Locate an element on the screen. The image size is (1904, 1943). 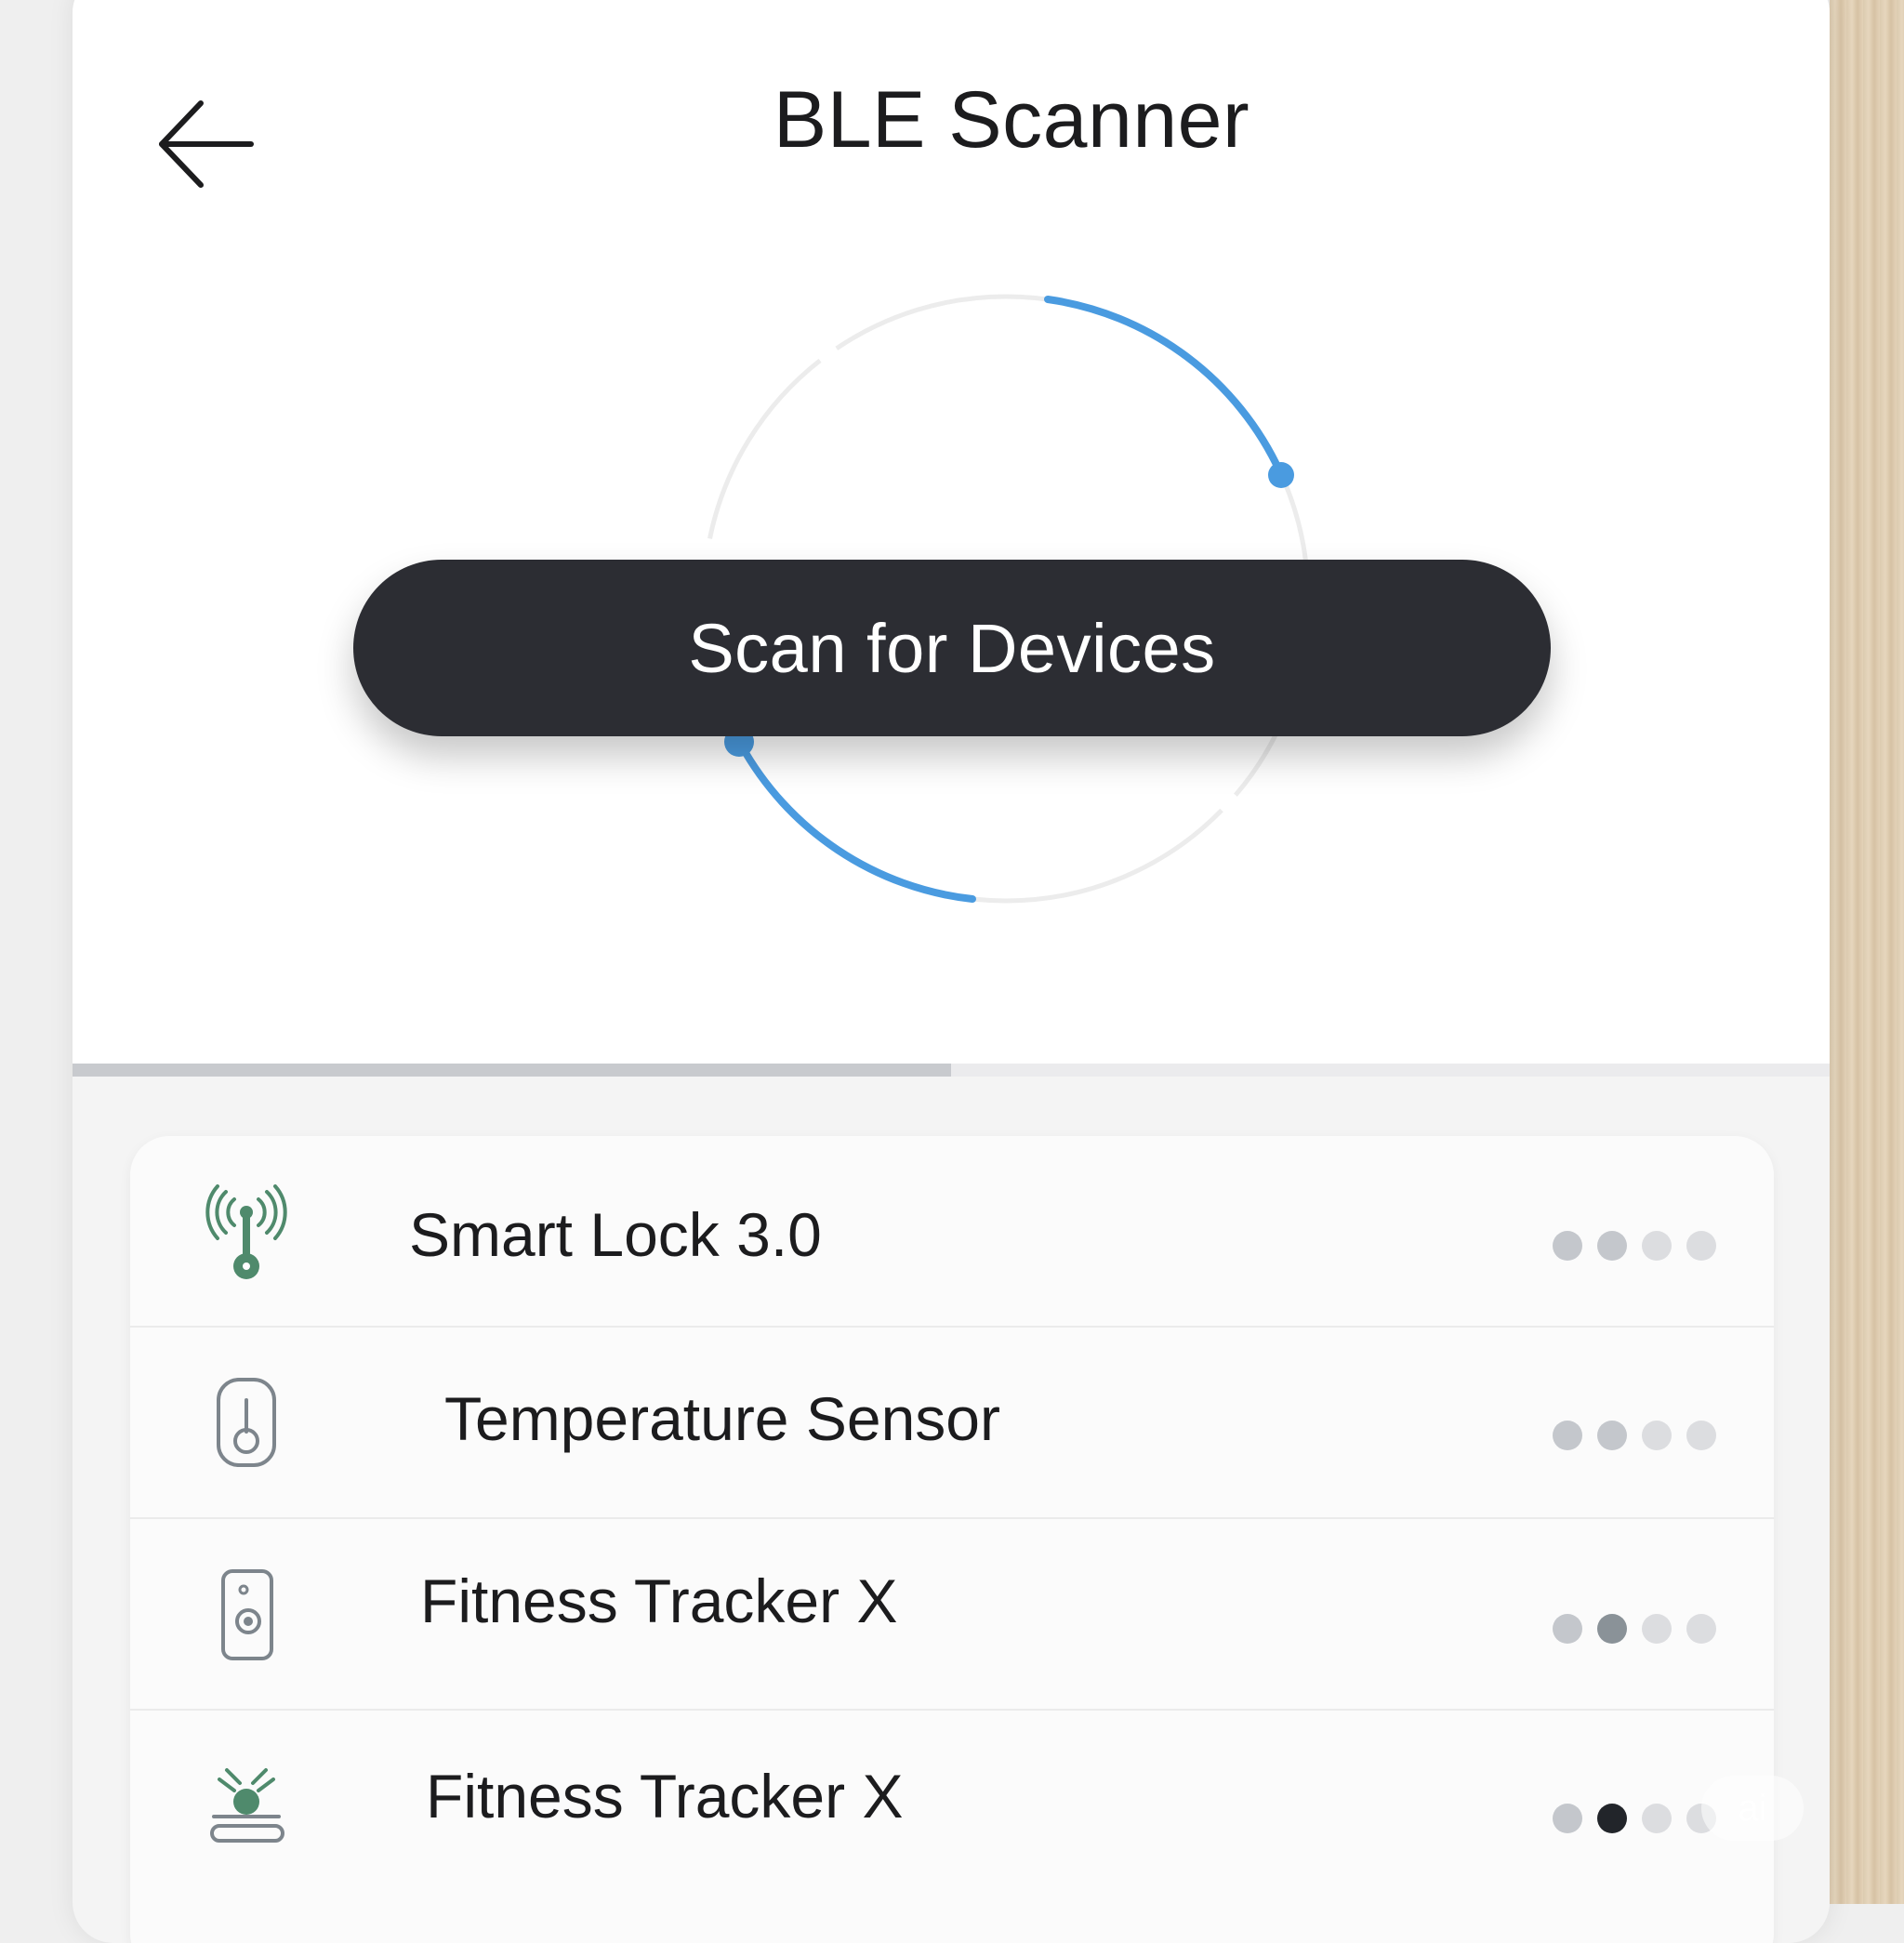
scan-progress-fill is located at coordinates (512, 1070).